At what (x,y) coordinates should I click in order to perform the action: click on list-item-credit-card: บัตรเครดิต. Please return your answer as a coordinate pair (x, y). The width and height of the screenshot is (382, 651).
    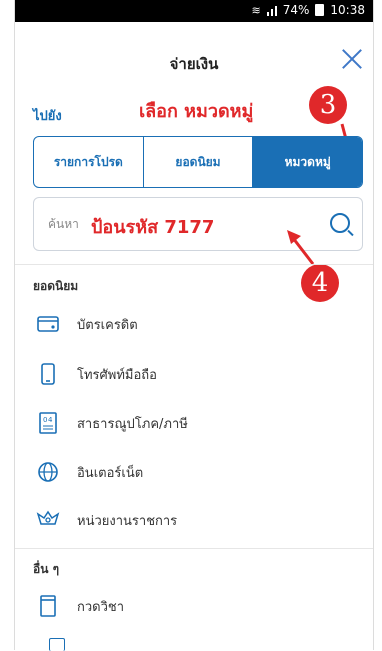
    Looking at the image, I should click on (197, 324).